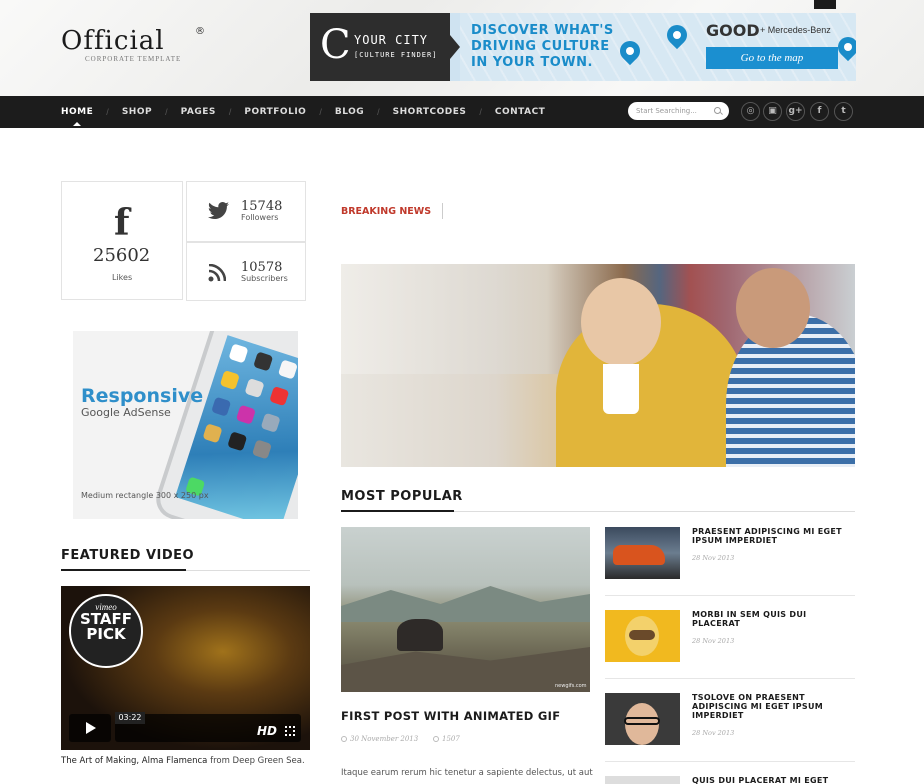 The height and width of the screenshot is (784, 924). What do you see at coordinates (77, 116) in the screenshot?
I see `nav-item-home: HOME` at bounding box center [77, 116].